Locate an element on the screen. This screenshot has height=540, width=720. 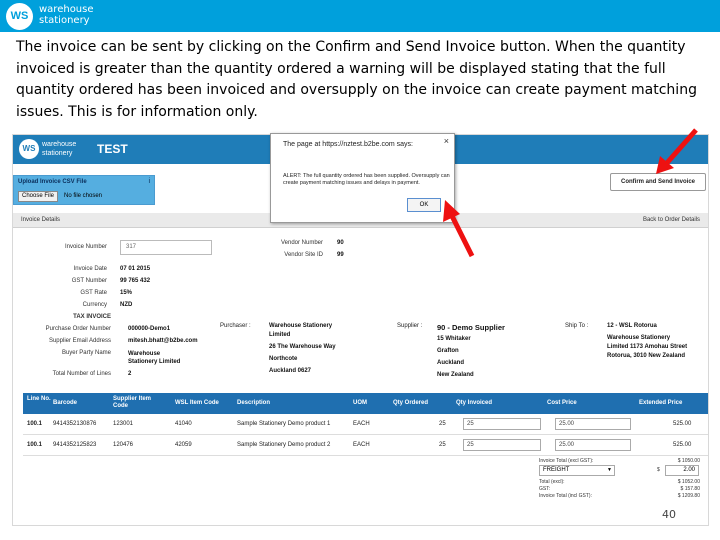
field-label: Total Number of Lines is located at coordinates (81, 374).